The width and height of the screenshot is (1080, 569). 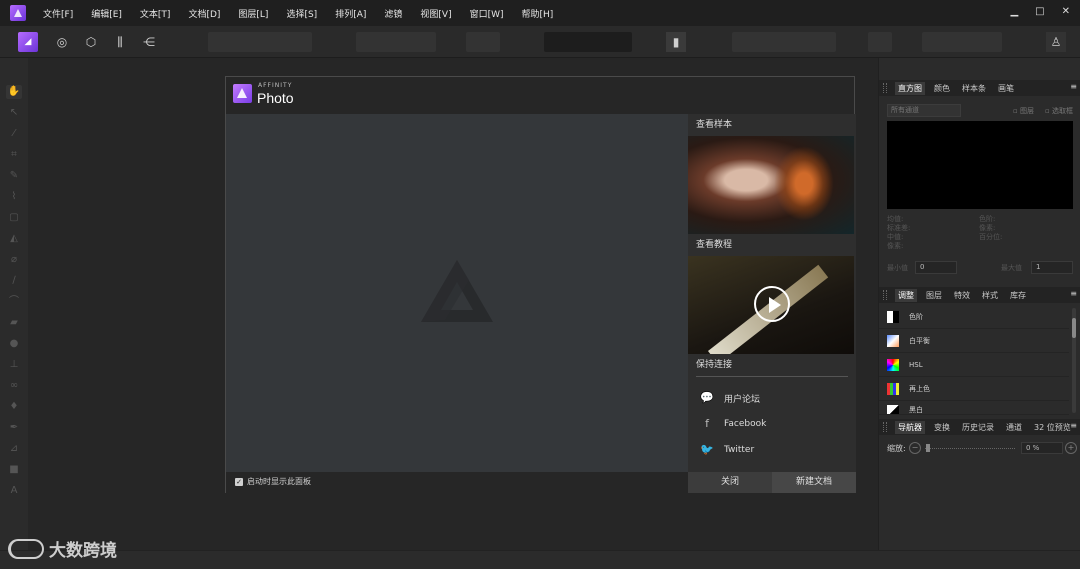 What do you see at coordinates (1006, 88) in the screenshot?
I see `tab-brushes: 画笔` at bounding box center [1006, 88].